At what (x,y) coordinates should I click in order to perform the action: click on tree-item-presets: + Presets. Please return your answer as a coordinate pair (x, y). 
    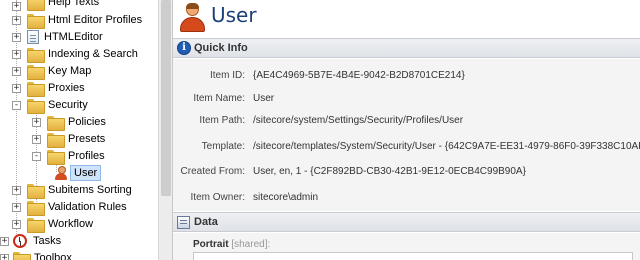
    Looking at the image, I should click on (69, 139).